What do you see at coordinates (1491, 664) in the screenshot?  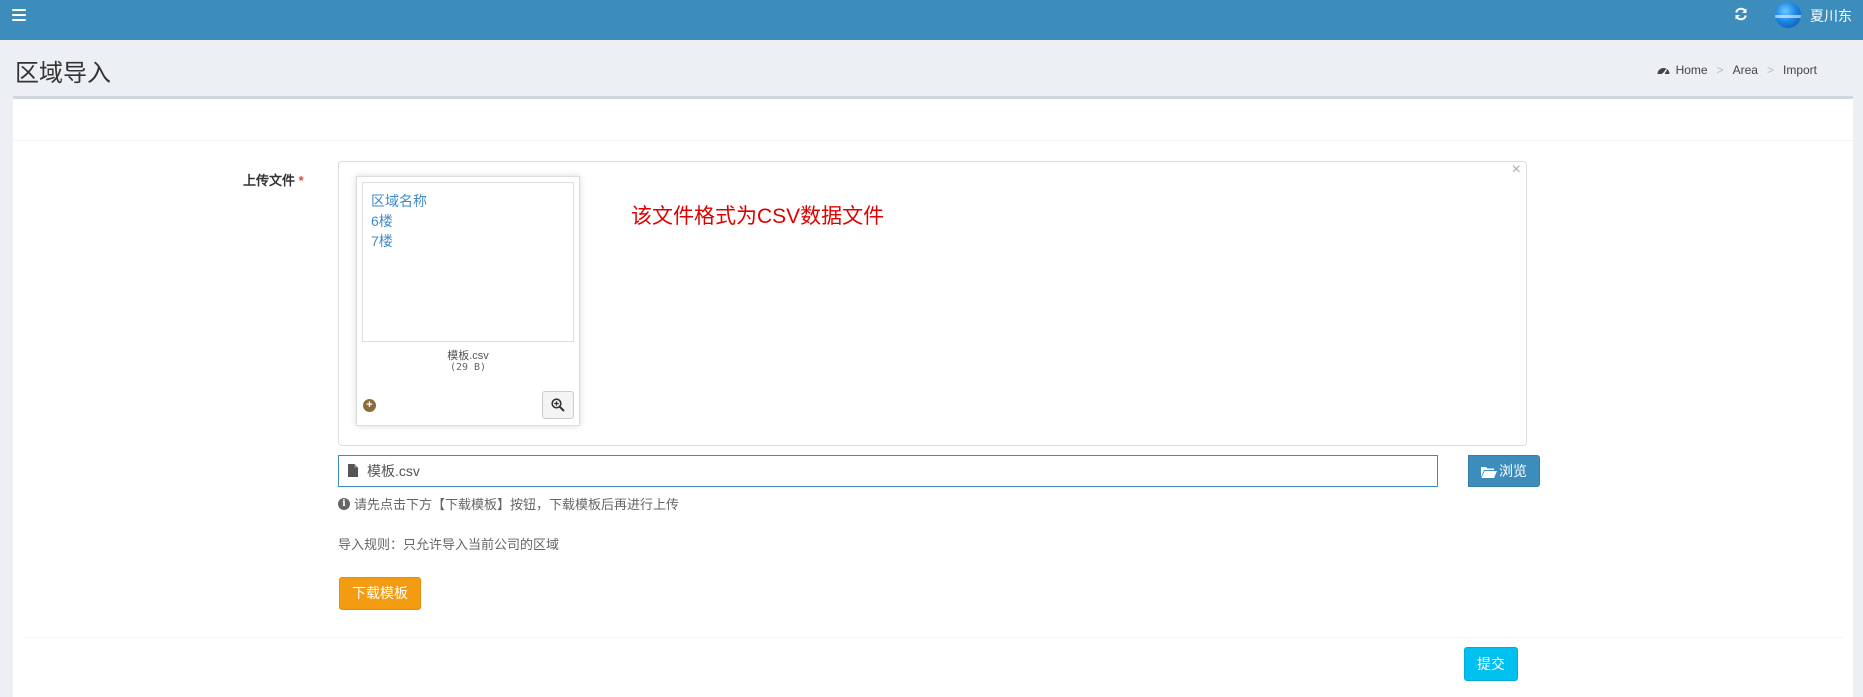 I see `submit-button: 提交` at bounding box center [1491, 664].